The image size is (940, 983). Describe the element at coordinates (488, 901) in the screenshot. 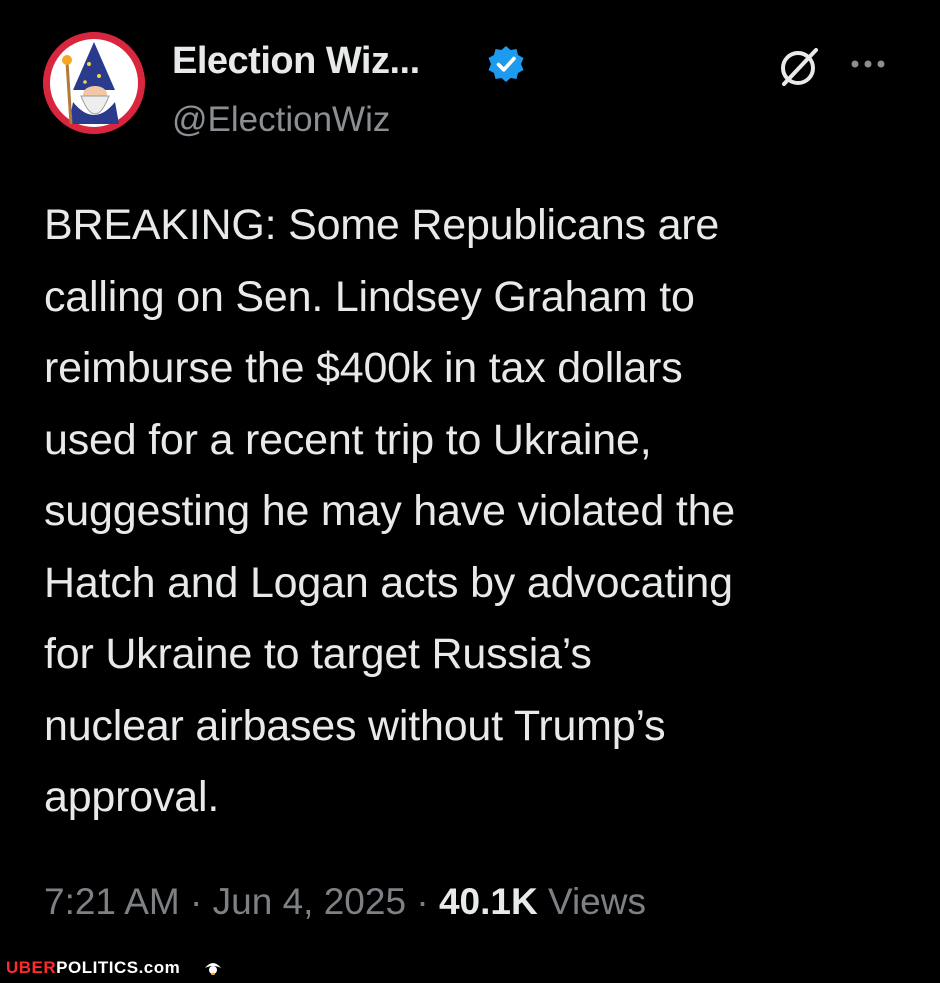

I see `views-count: 40.1K` at that location.